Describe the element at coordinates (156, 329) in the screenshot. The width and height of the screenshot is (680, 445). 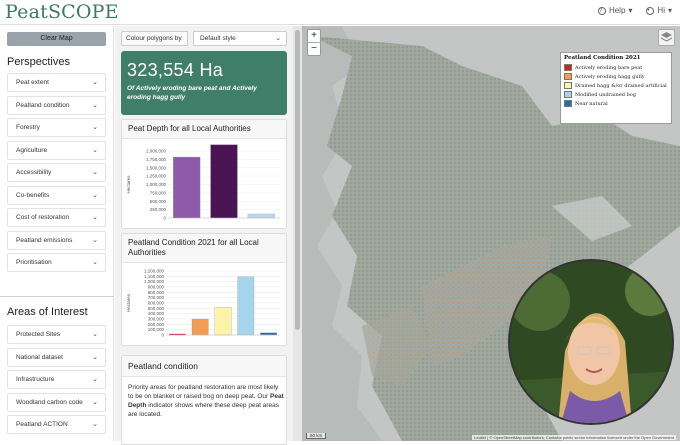
I see `y-tick-label: 100,000` at that location.